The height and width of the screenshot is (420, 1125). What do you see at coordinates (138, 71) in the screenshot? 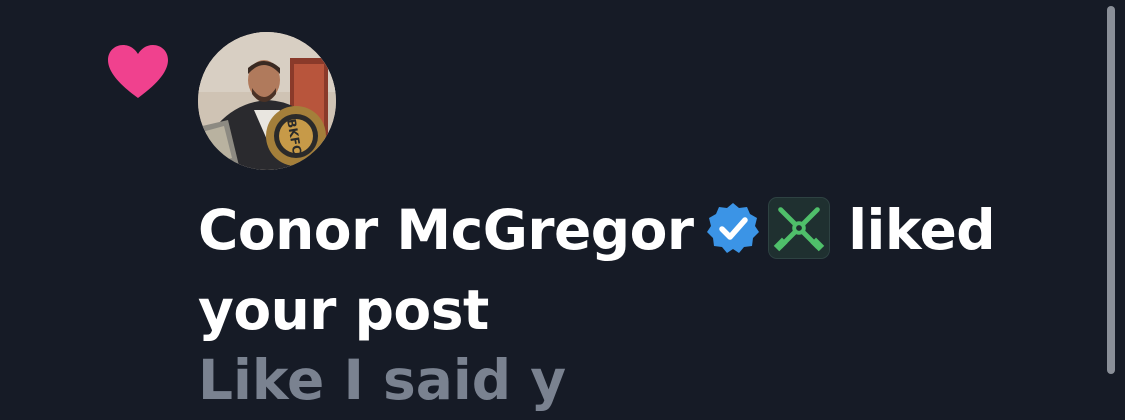
I see `heart-icon` at bounding box center [138, 71].